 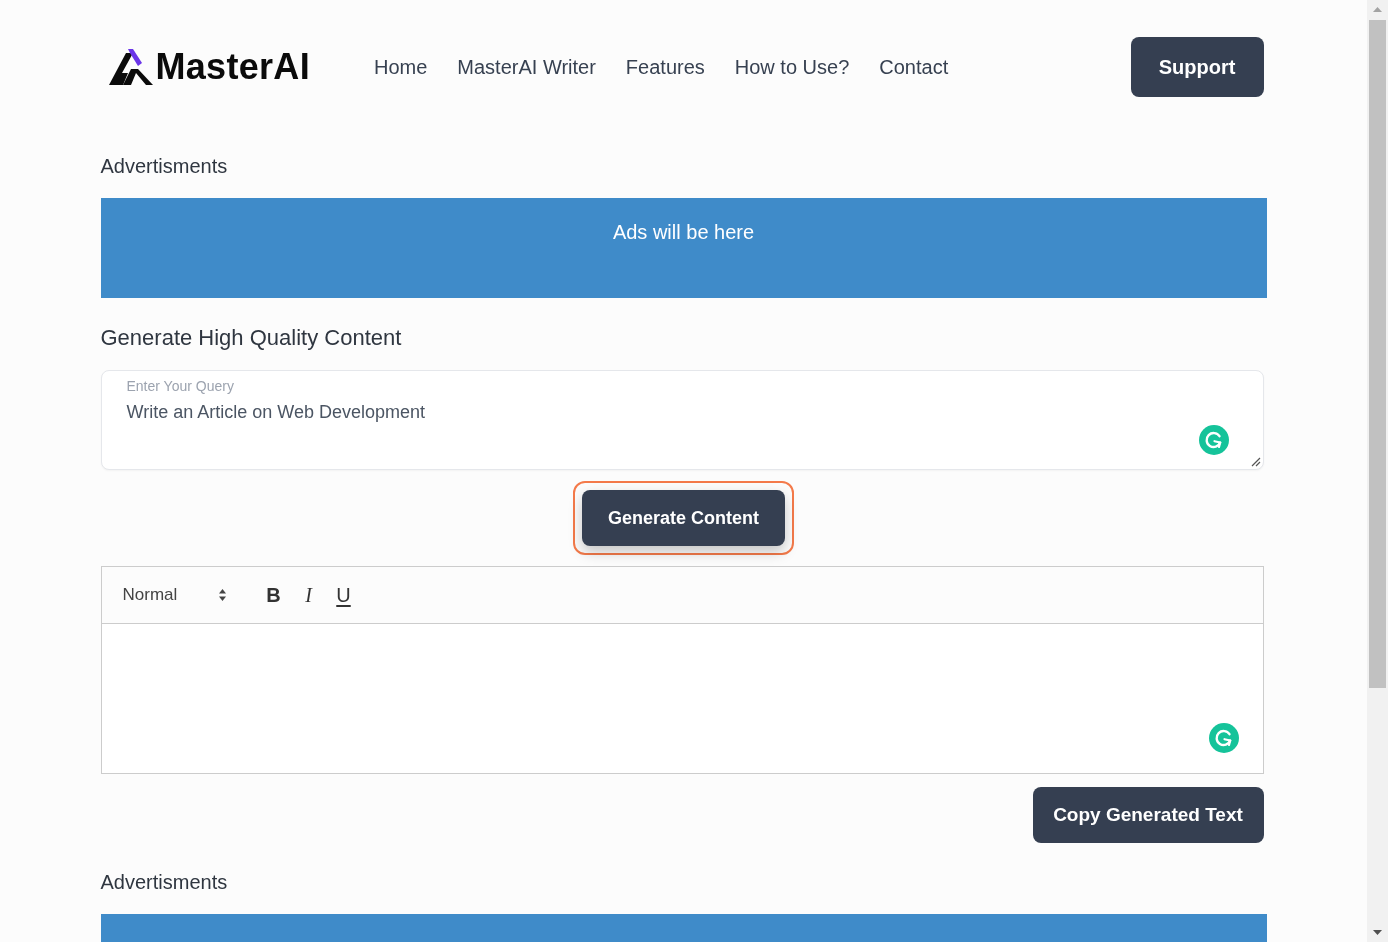 I want to click on ad-text: Ads will be here, so click(x=683, y=232).